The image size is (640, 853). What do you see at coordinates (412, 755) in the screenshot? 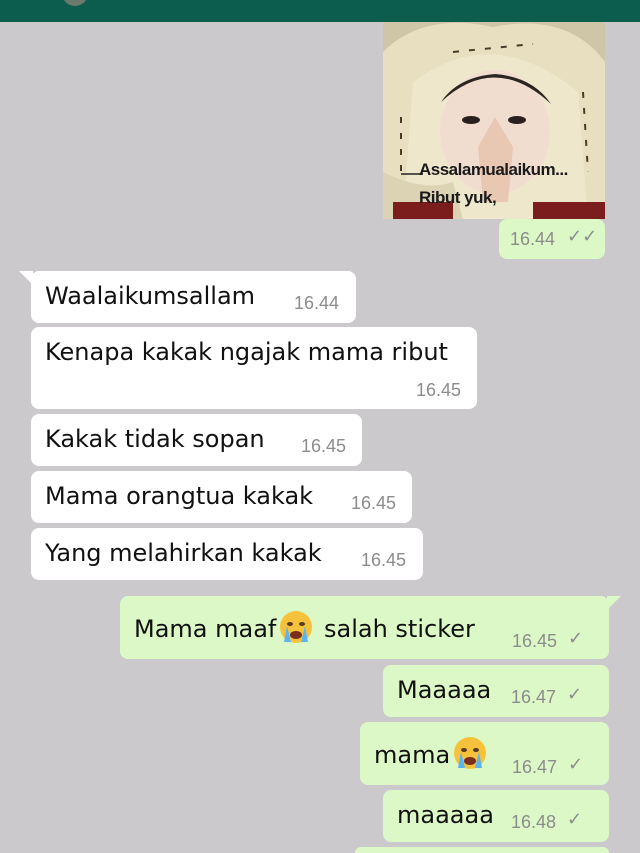
I see `message-text-part: mama` at bounding box center [412, 755].